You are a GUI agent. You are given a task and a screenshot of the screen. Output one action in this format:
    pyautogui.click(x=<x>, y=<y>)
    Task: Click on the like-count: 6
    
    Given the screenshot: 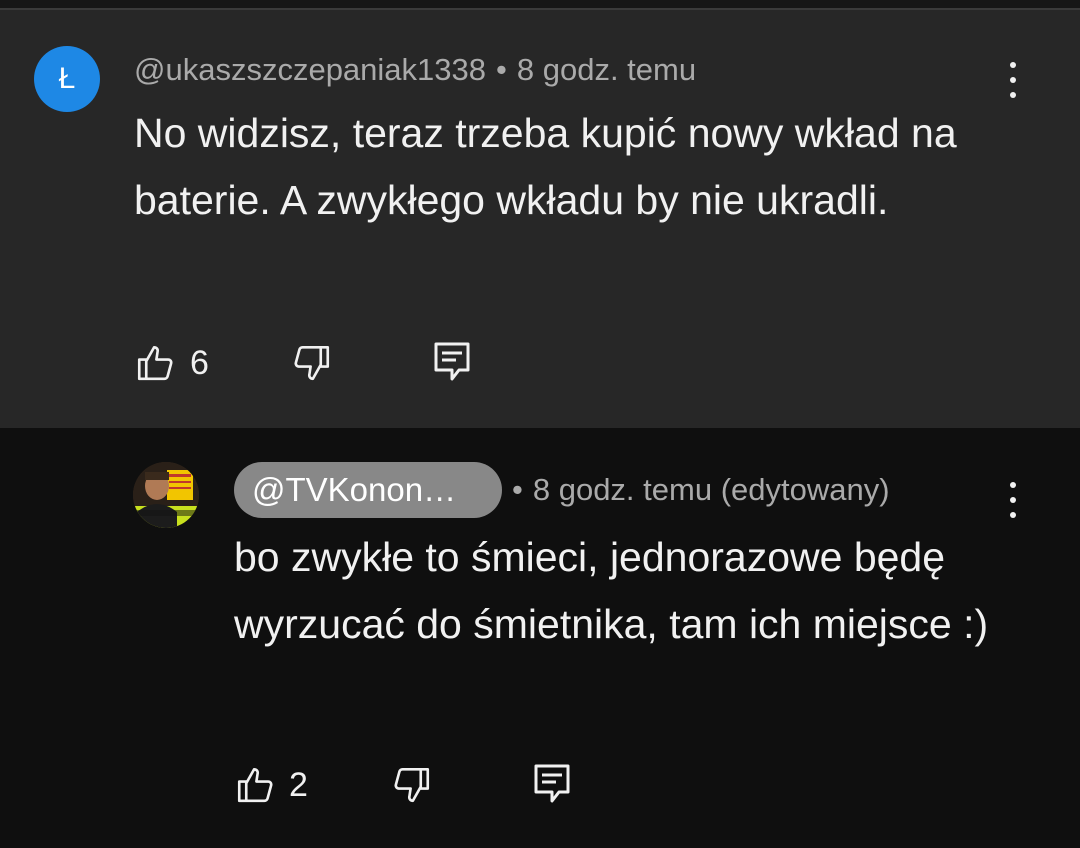 What is the action you would take?
    pyautogui.click(x=199, y=363)
    